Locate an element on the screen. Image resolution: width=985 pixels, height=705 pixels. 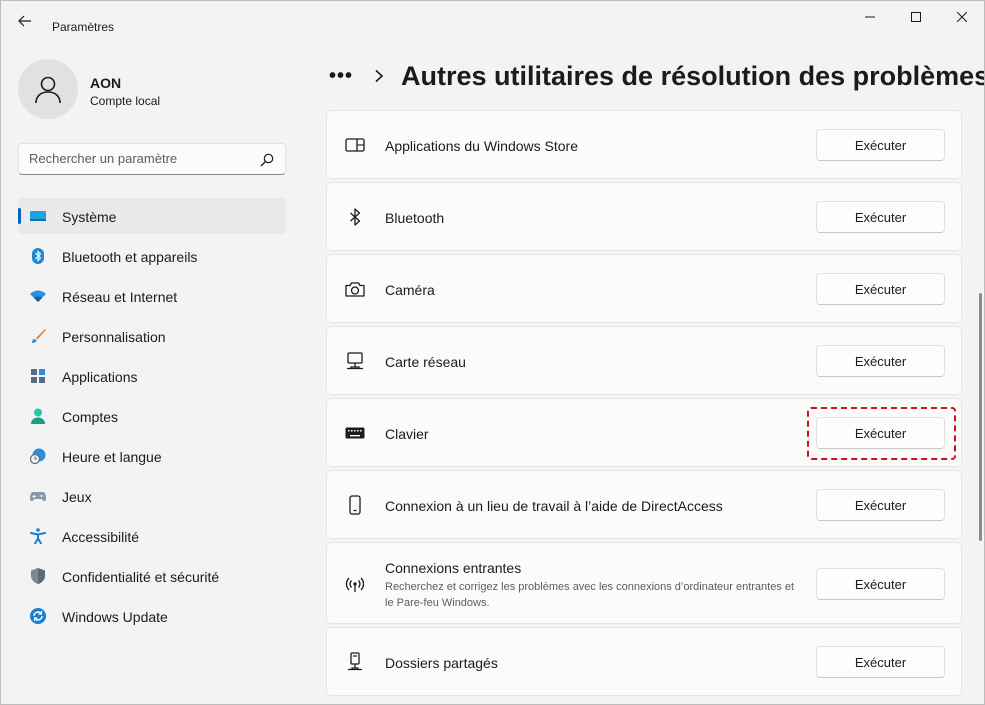
sidebar-item-label: Windows Update is located at coordinates (115, 617).